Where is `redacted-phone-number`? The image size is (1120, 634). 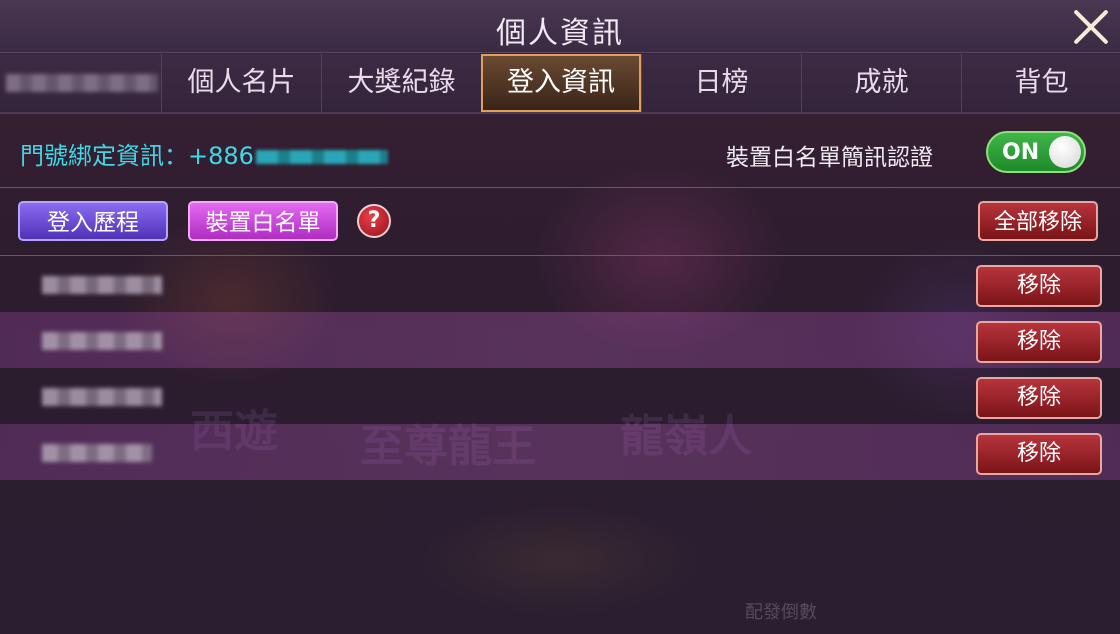
redacted-phone-number is located at coordinates (321, 157).